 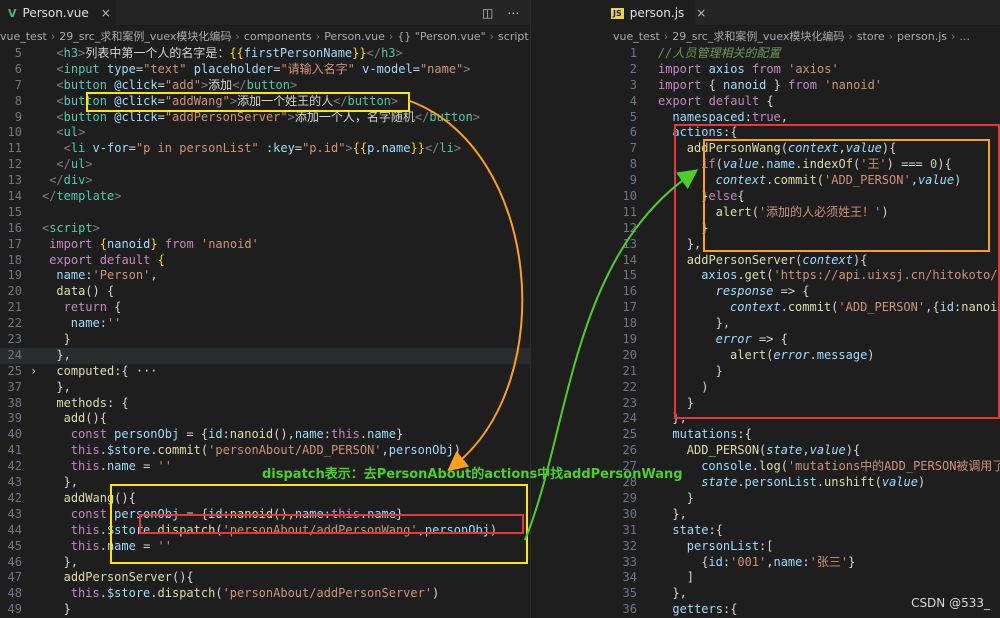 I want to click on code-line: 18},, so click(x=801, y=324).